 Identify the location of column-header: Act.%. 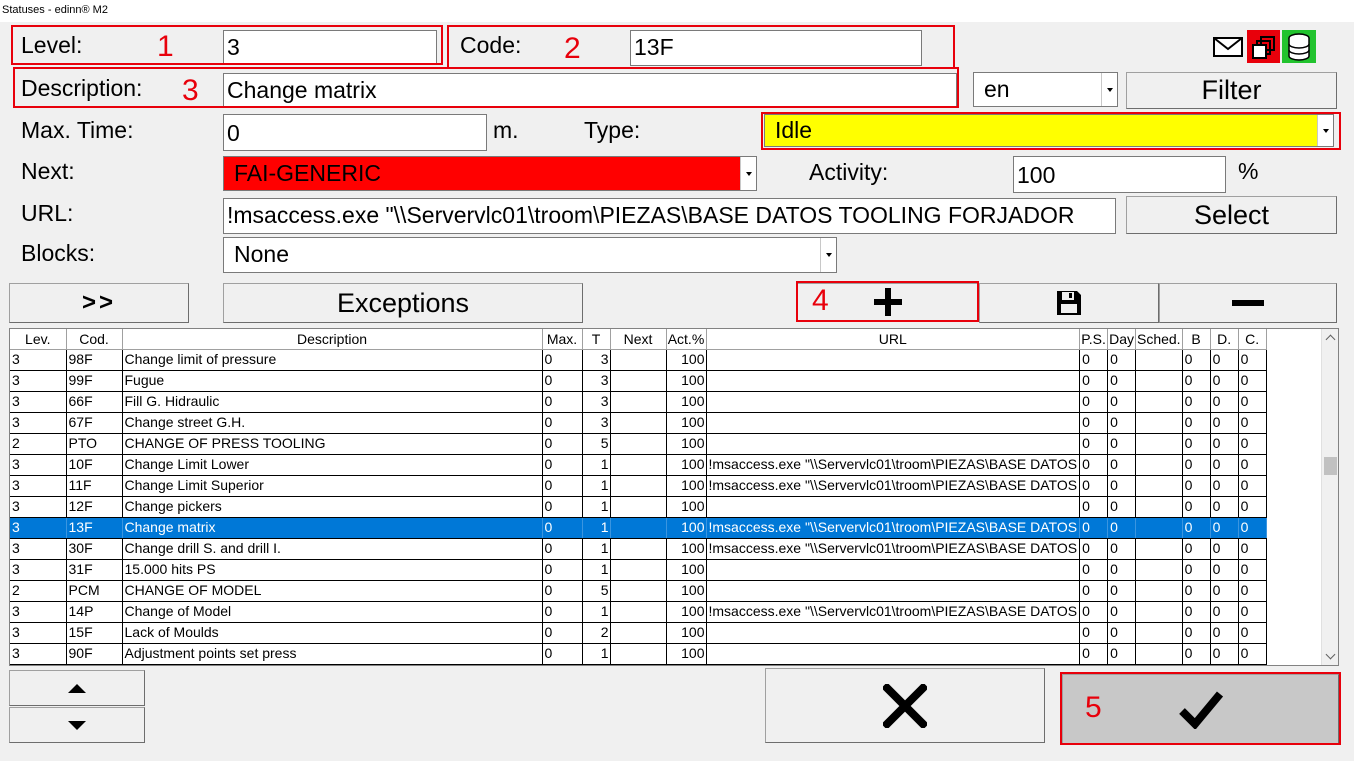
(686, 339).